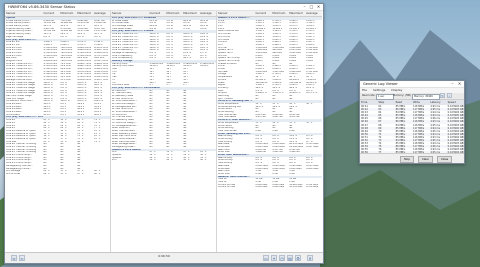  Describe the element at coordinates (402, 95) in the screenshot. I see `memory-label: Memory: (MB)` at that location.